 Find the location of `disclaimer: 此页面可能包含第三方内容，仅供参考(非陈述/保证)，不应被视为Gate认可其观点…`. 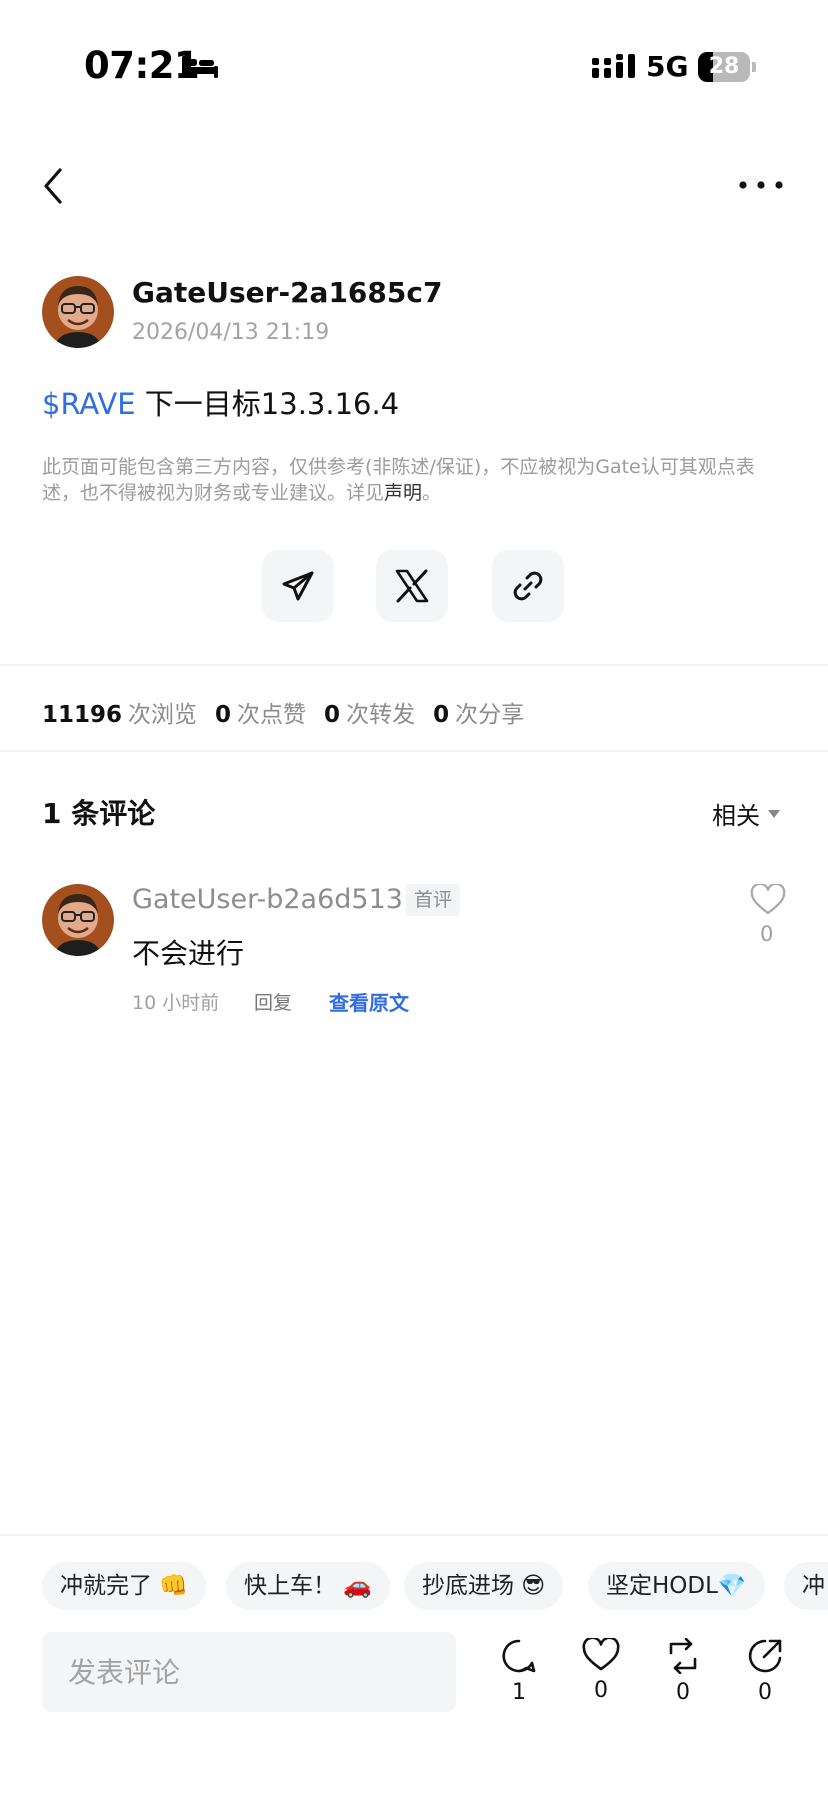

disclaimer: 此页面可能包含第三方内容，仅供参考(非陈述/保证)，不应被视为Gate认可其观点… is located at coordinates (416, 480).